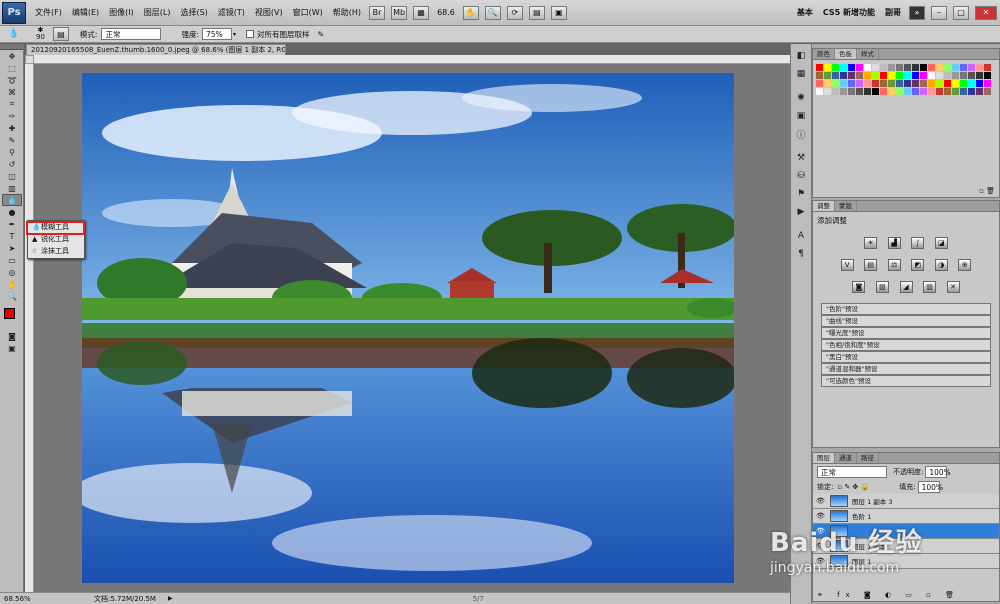  I want to click on zoom-tool-icon: 🔍, so click(12, 296).